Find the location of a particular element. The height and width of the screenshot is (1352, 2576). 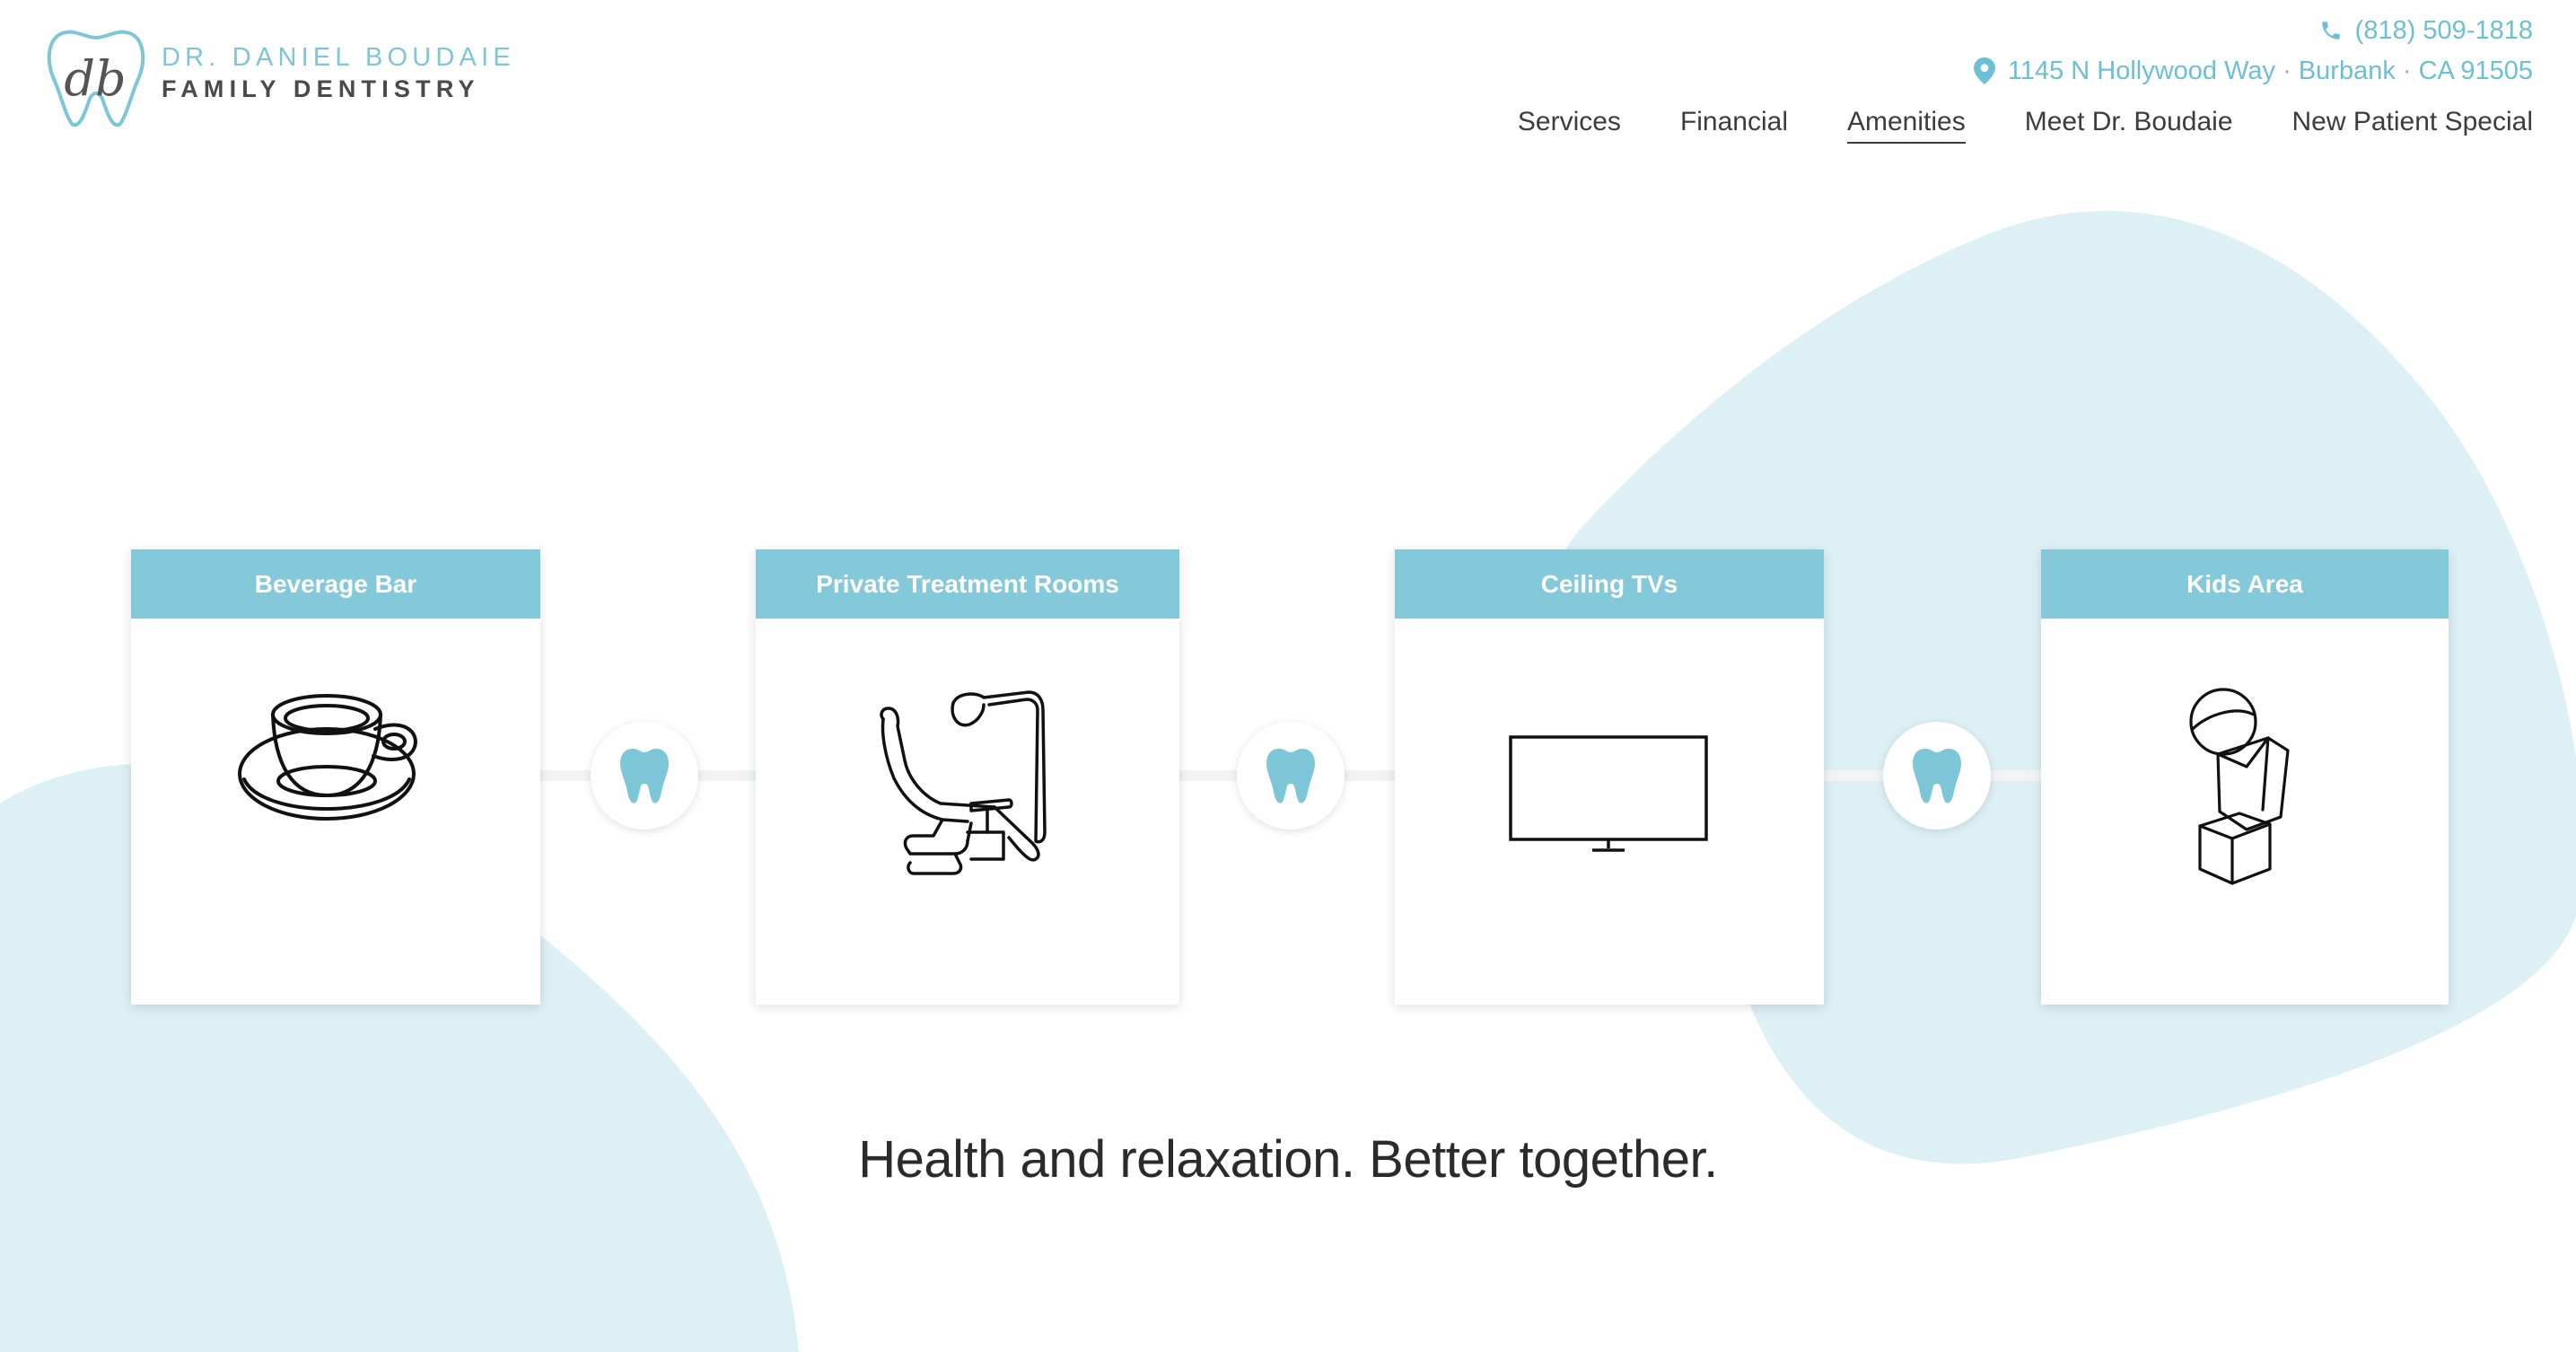

phone-icon is located at coordinates (2330, 31).